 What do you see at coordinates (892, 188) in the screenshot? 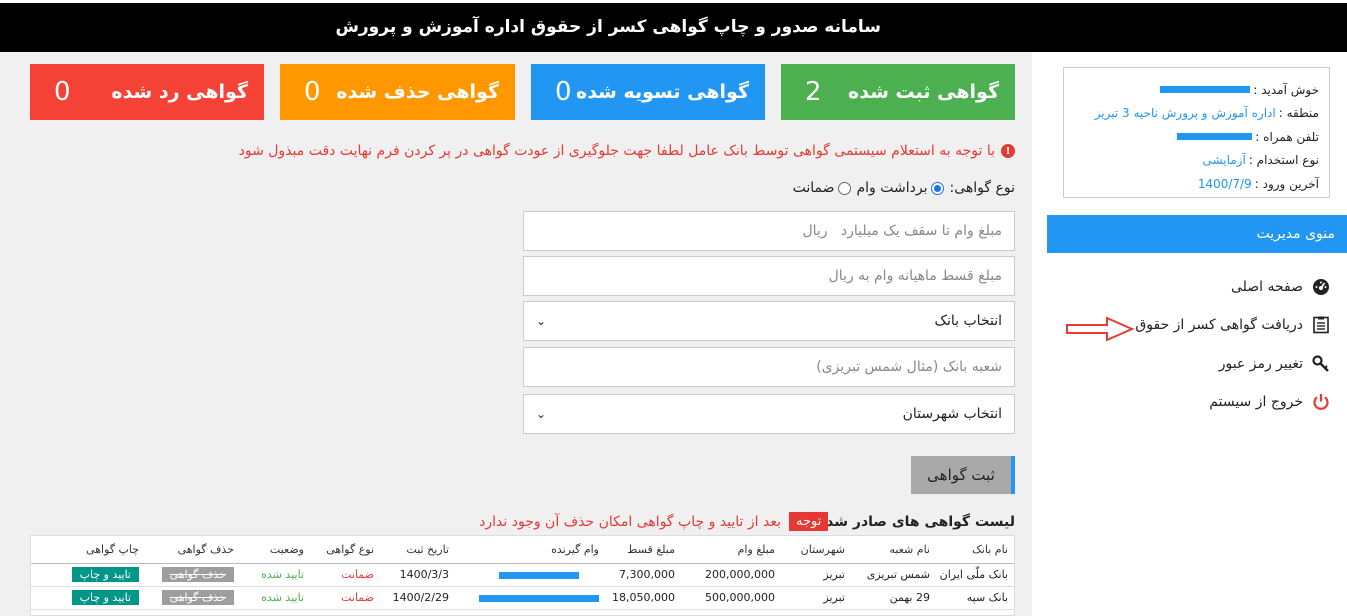
I see `radio-label: برداشت وام` at bounding box center [892, 188].